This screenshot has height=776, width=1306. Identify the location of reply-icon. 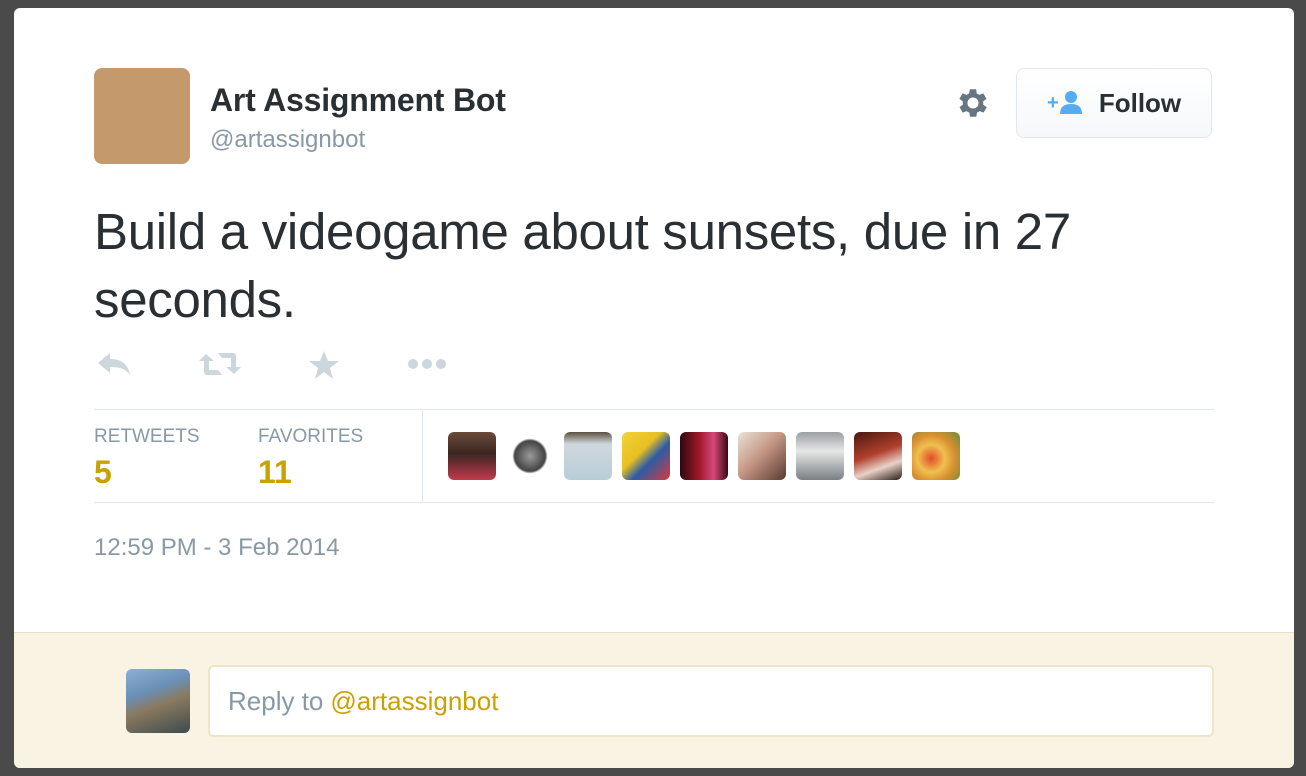
(114, 364).